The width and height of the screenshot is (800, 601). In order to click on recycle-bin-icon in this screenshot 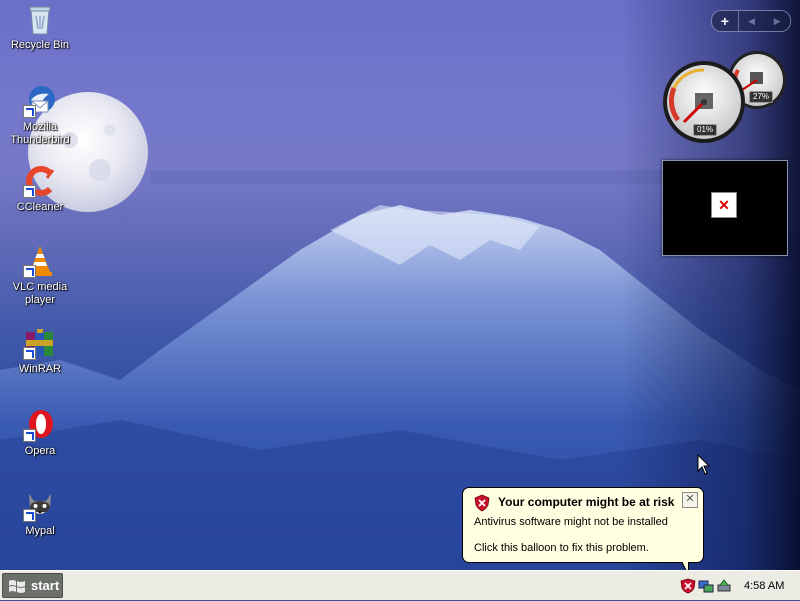, I will do `click(40, 19)`.